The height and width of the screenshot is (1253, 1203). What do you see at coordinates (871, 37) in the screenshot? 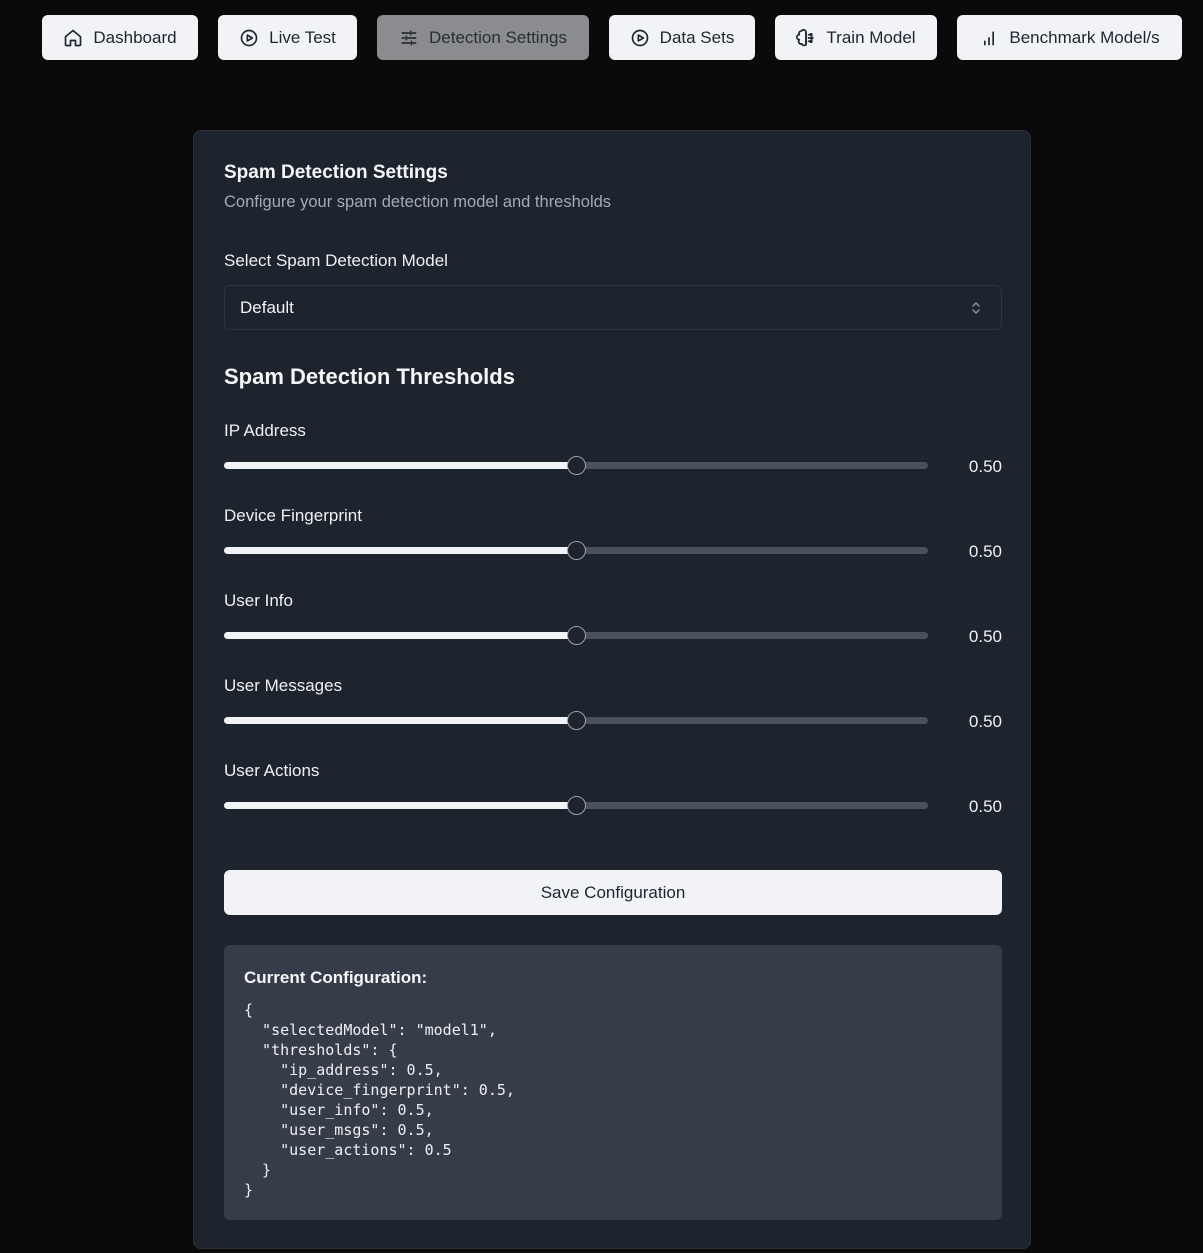
I see `nav-train-model-label: Train Model` at bounding box center [871, 37].